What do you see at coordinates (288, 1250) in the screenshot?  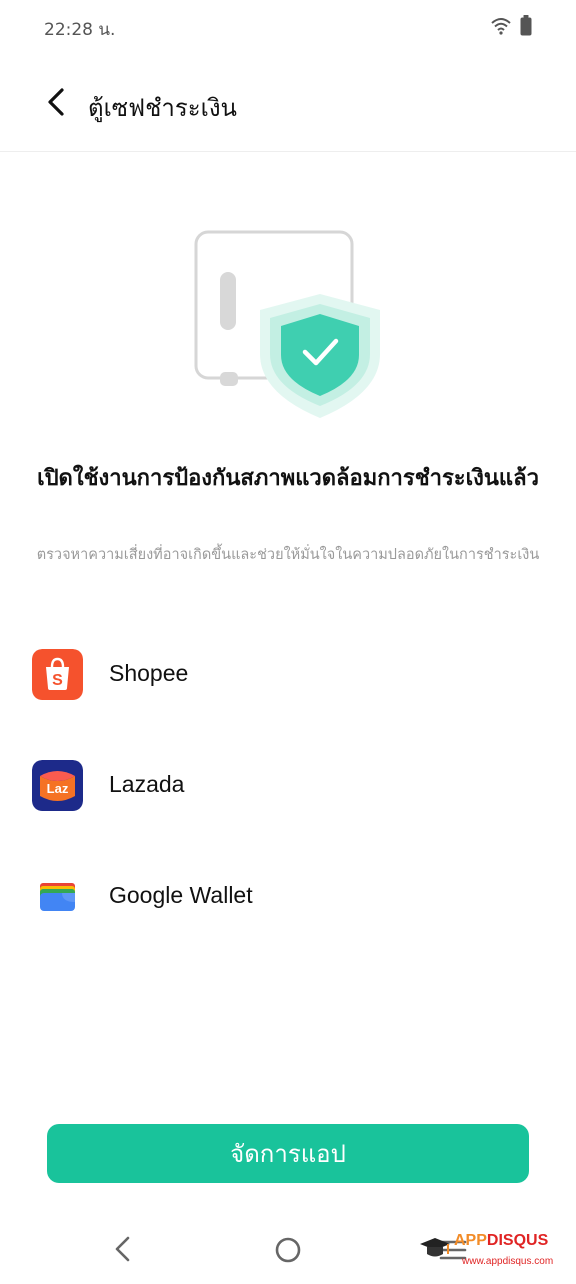 I see `nav-home-icon` at bounding box center [288, 1250].